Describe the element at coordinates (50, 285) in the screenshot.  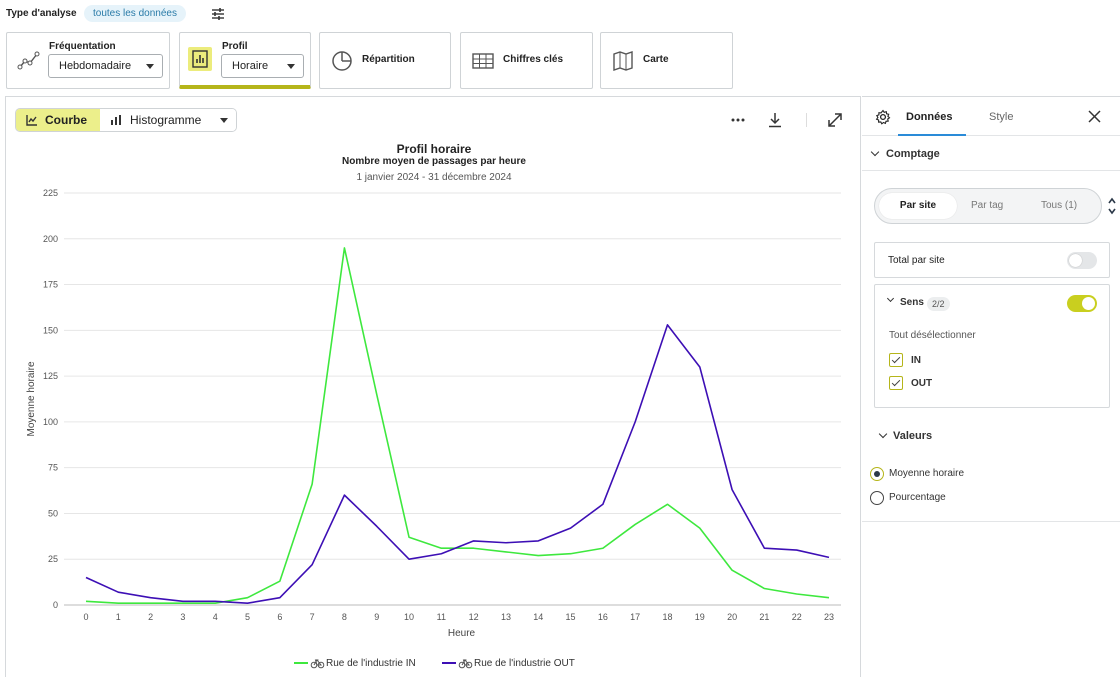
I see `y-tick-label: 175` at that location.